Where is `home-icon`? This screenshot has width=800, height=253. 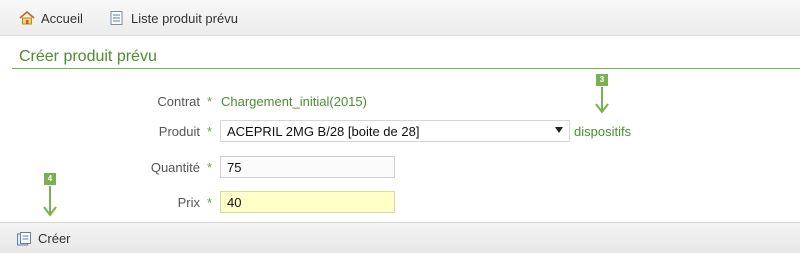
home-icon is located at coordinates (27, 18).